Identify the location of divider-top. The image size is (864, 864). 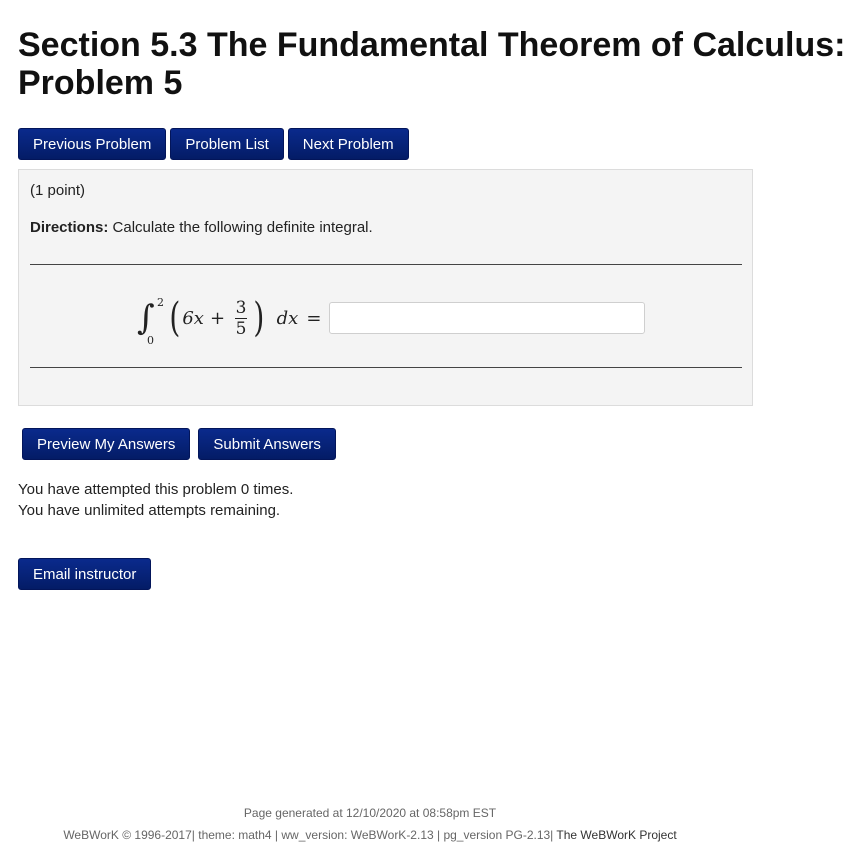
(386, 264).